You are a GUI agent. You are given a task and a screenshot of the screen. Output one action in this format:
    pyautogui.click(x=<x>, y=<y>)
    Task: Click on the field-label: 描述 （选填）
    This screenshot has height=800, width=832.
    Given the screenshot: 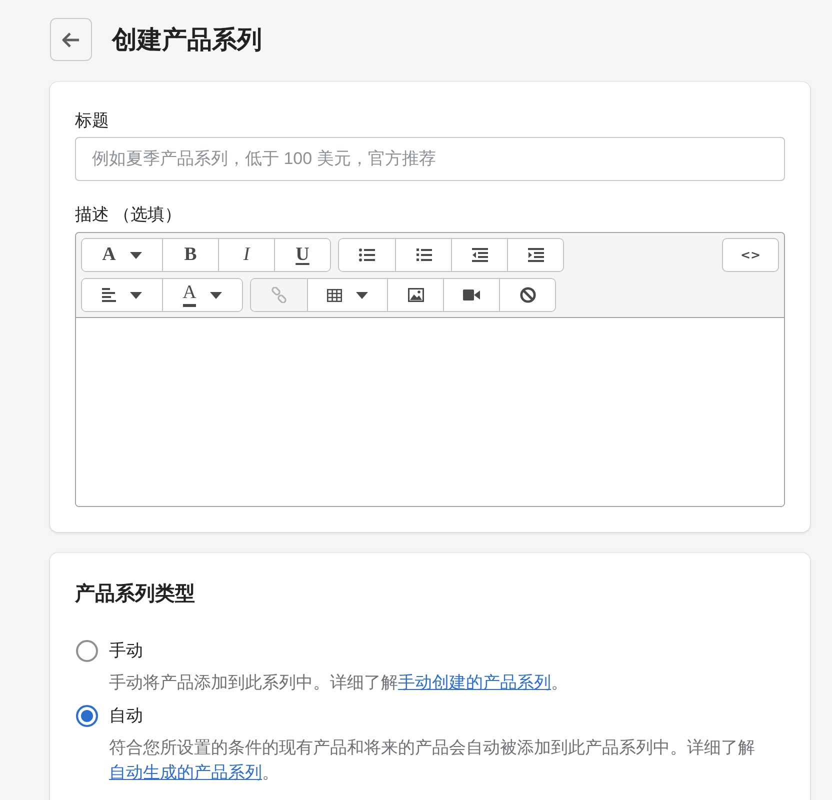 What is the action you would take?
    pyautogui.click(x=128, y=215)
    